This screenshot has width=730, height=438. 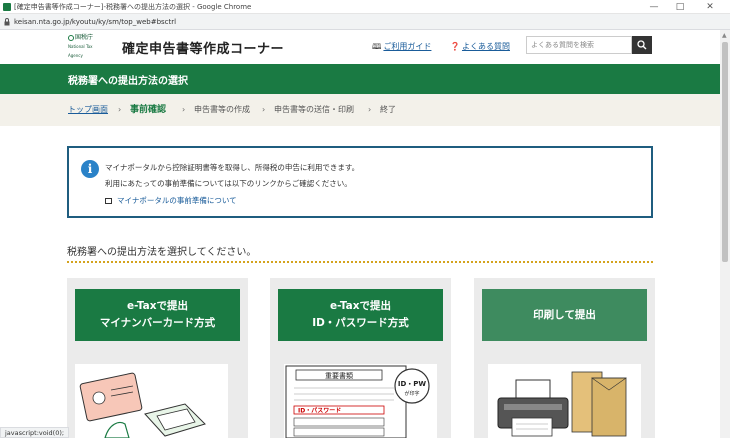 I want to click on mynumber-card-illustration, so click(x=151, y=401).